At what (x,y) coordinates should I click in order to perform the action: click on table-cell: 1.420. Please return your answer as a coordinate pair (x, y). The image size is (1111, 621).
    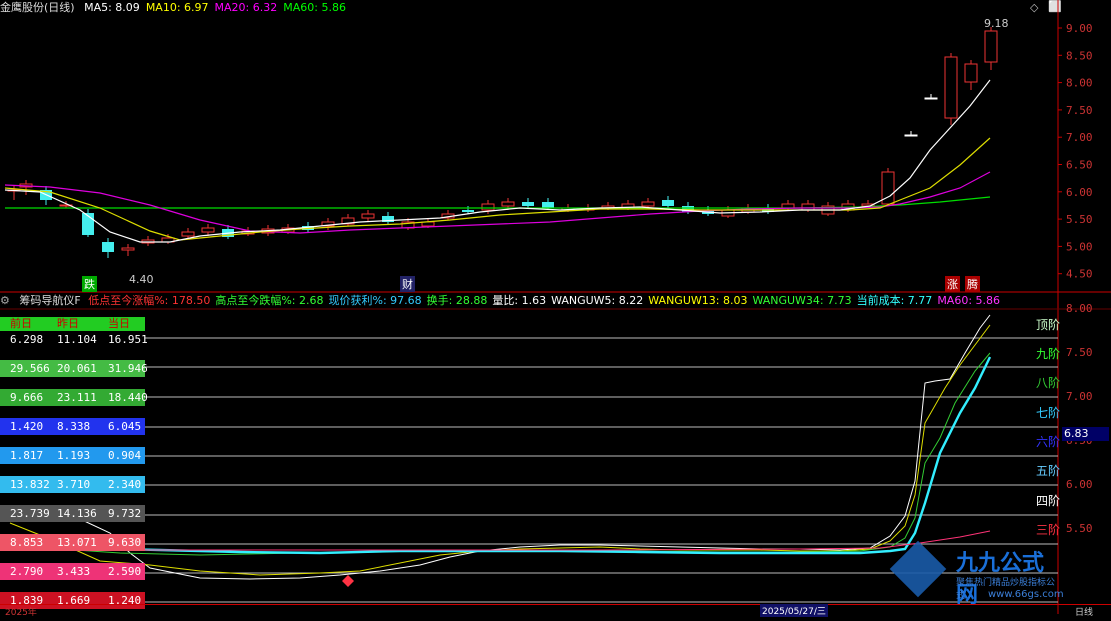
    Looking at the image, I should click on (27, 426).